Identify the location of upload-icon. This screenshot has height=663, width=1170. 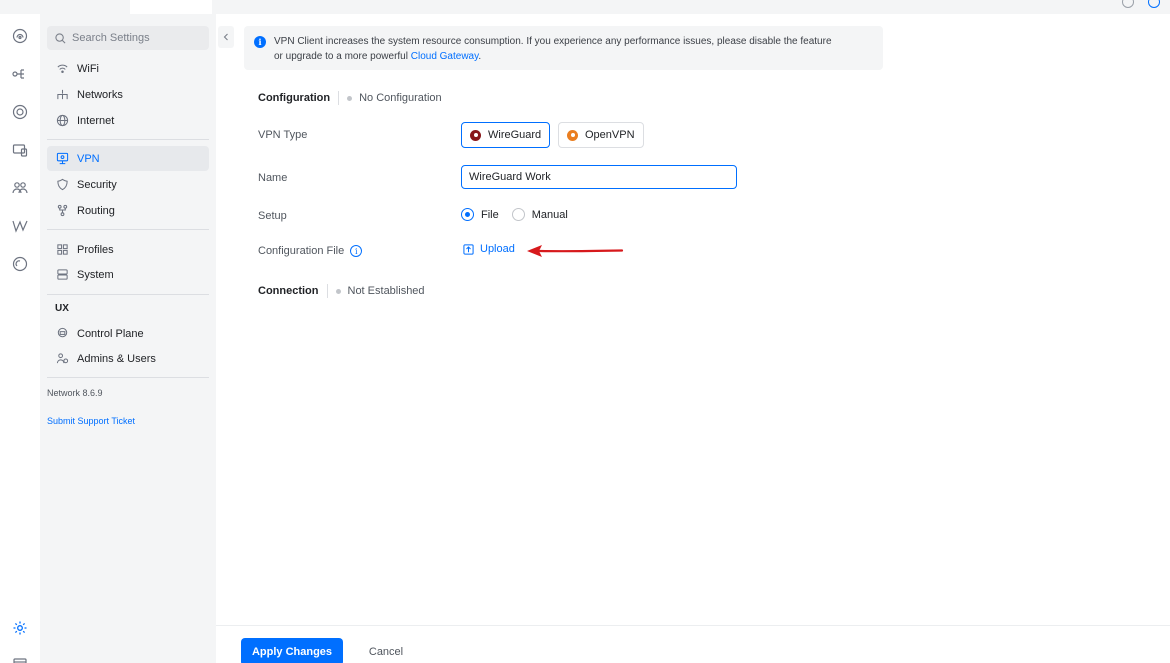
(468, 249).